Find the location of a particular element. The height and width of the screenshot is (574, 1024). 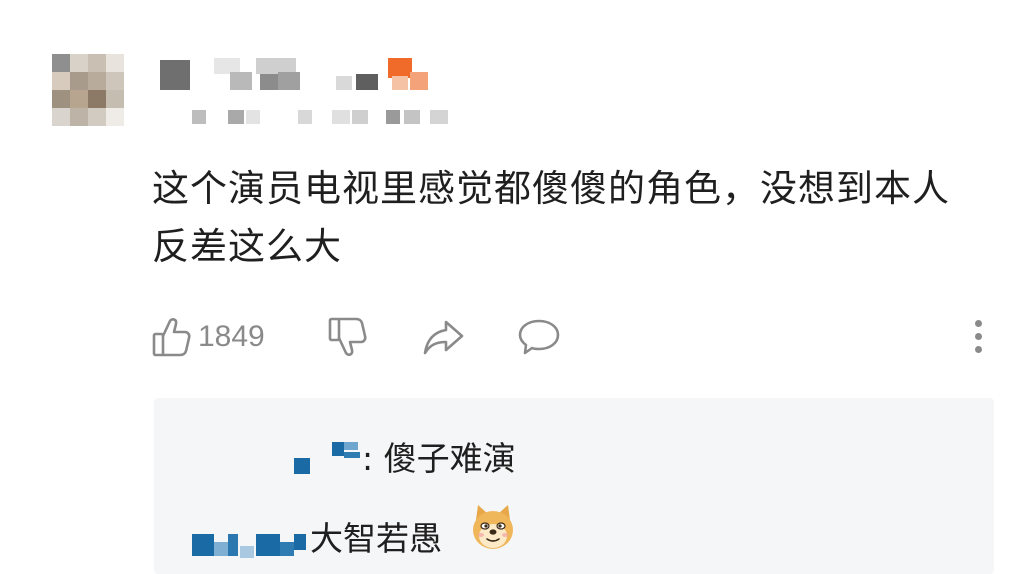

reply-text: 大智若愚 is located at coordinates (376, 538).